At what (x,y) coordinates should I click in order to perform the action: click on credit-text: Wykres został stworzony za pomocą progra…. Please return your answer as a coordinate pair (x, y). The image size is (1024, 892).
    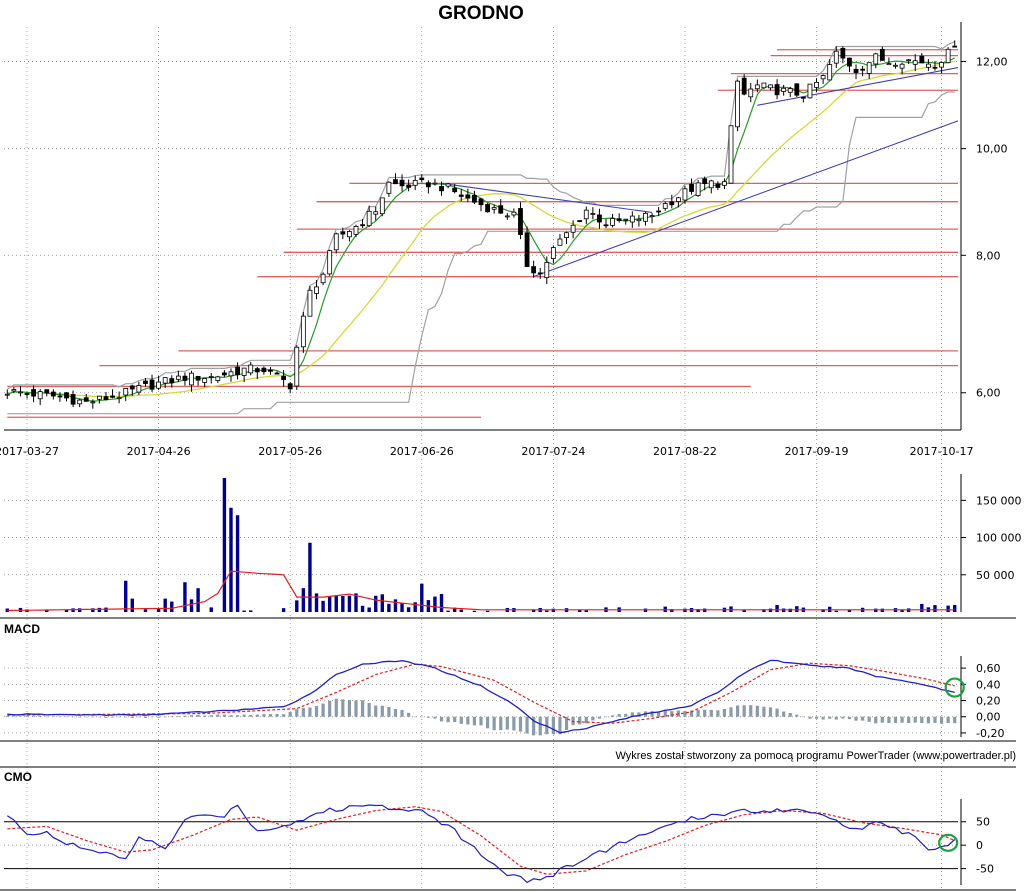
    Looking at the image, I should click on (815, 756).